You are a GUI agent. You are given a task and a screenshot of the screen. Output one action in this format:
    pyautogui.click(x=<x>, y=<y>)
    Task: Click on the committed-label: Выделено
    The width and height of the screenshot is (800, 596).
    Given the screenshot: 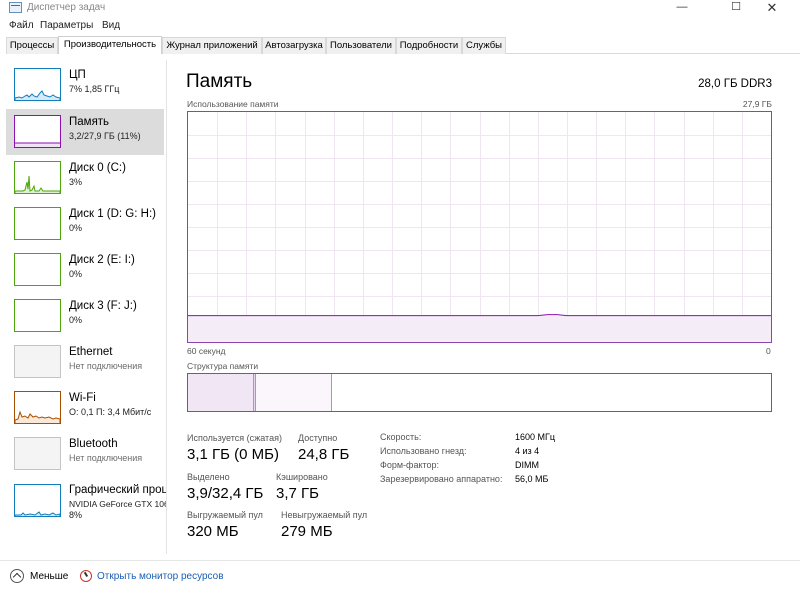 What is the action you would take?
    pyautogui.click(x=208, y=477)
    